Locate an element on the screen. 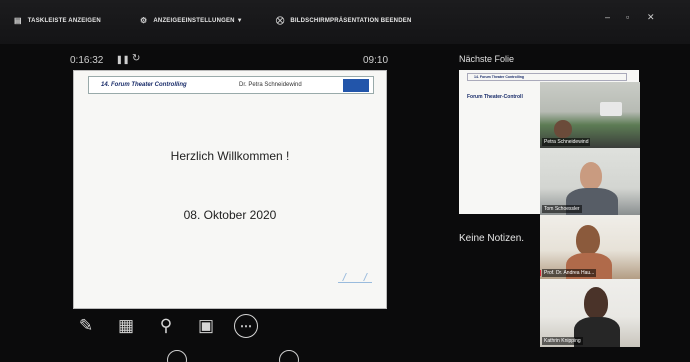 Image resolution: width=690 pixels, height=362 pixels. pen-icon: ✎ is located at coordinates (86, 326).